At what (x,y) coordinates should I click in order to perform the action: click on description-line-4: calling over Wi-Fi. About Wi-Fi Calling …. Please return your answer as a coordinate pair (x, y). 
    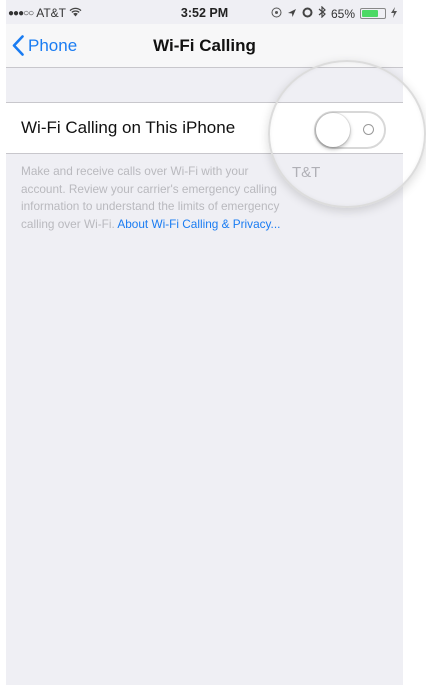
    Looking at the image, I should click on (186, 225).